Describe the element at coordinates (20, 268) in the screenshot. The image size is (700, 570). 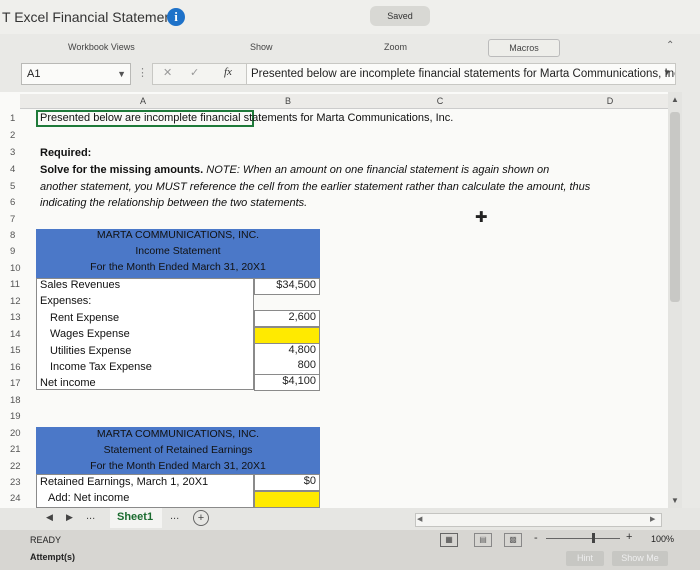
I see `row-number: 10` at that location.